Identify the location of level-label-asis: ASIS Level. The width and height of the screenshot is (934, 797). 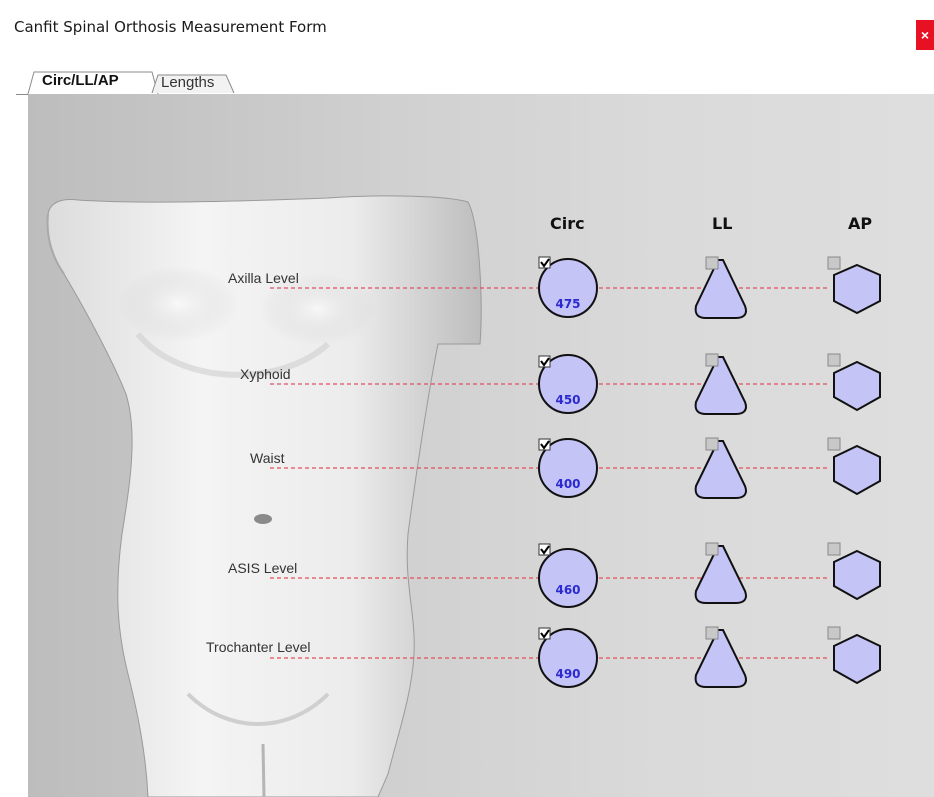
(263, 568).